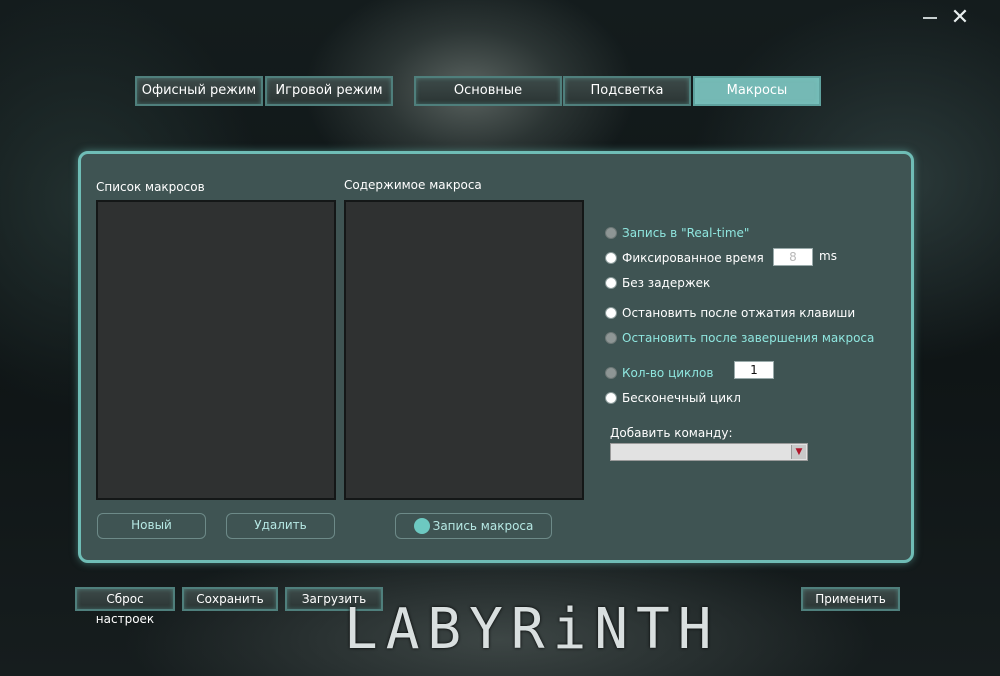 The height and width of the screenshot is (676, 1000). What do you see at coordinates (280, 526) in the screenshot?
I see `delete-macro-button: Удалить` at bounding box center [280, 526].